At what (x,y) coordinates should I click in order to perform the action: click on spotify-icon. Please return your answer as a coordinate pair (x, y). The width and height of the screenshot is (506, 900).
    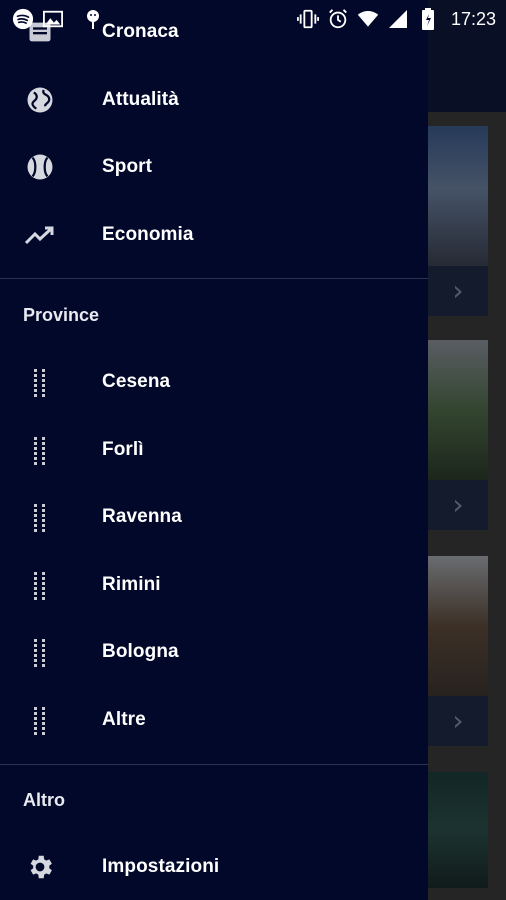
    Looking at the image, I should click on (23, 19).